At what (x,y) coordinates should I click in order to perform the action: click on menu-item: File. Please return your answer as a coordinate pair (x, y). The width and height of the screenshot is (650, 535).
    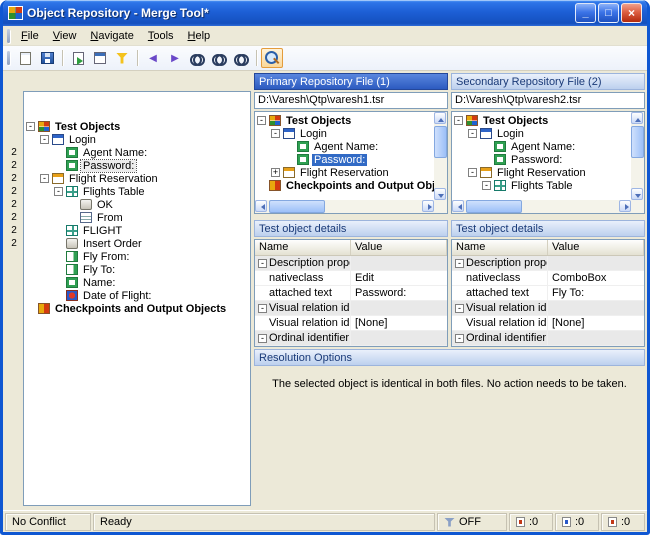
    Looking at the image, I should click on (30, 36).